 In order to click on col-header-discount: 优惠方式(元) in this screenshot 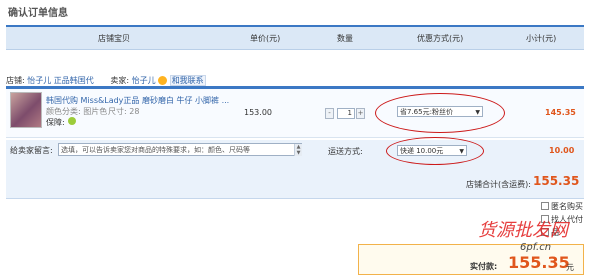, I will do `click(440, 38)`.